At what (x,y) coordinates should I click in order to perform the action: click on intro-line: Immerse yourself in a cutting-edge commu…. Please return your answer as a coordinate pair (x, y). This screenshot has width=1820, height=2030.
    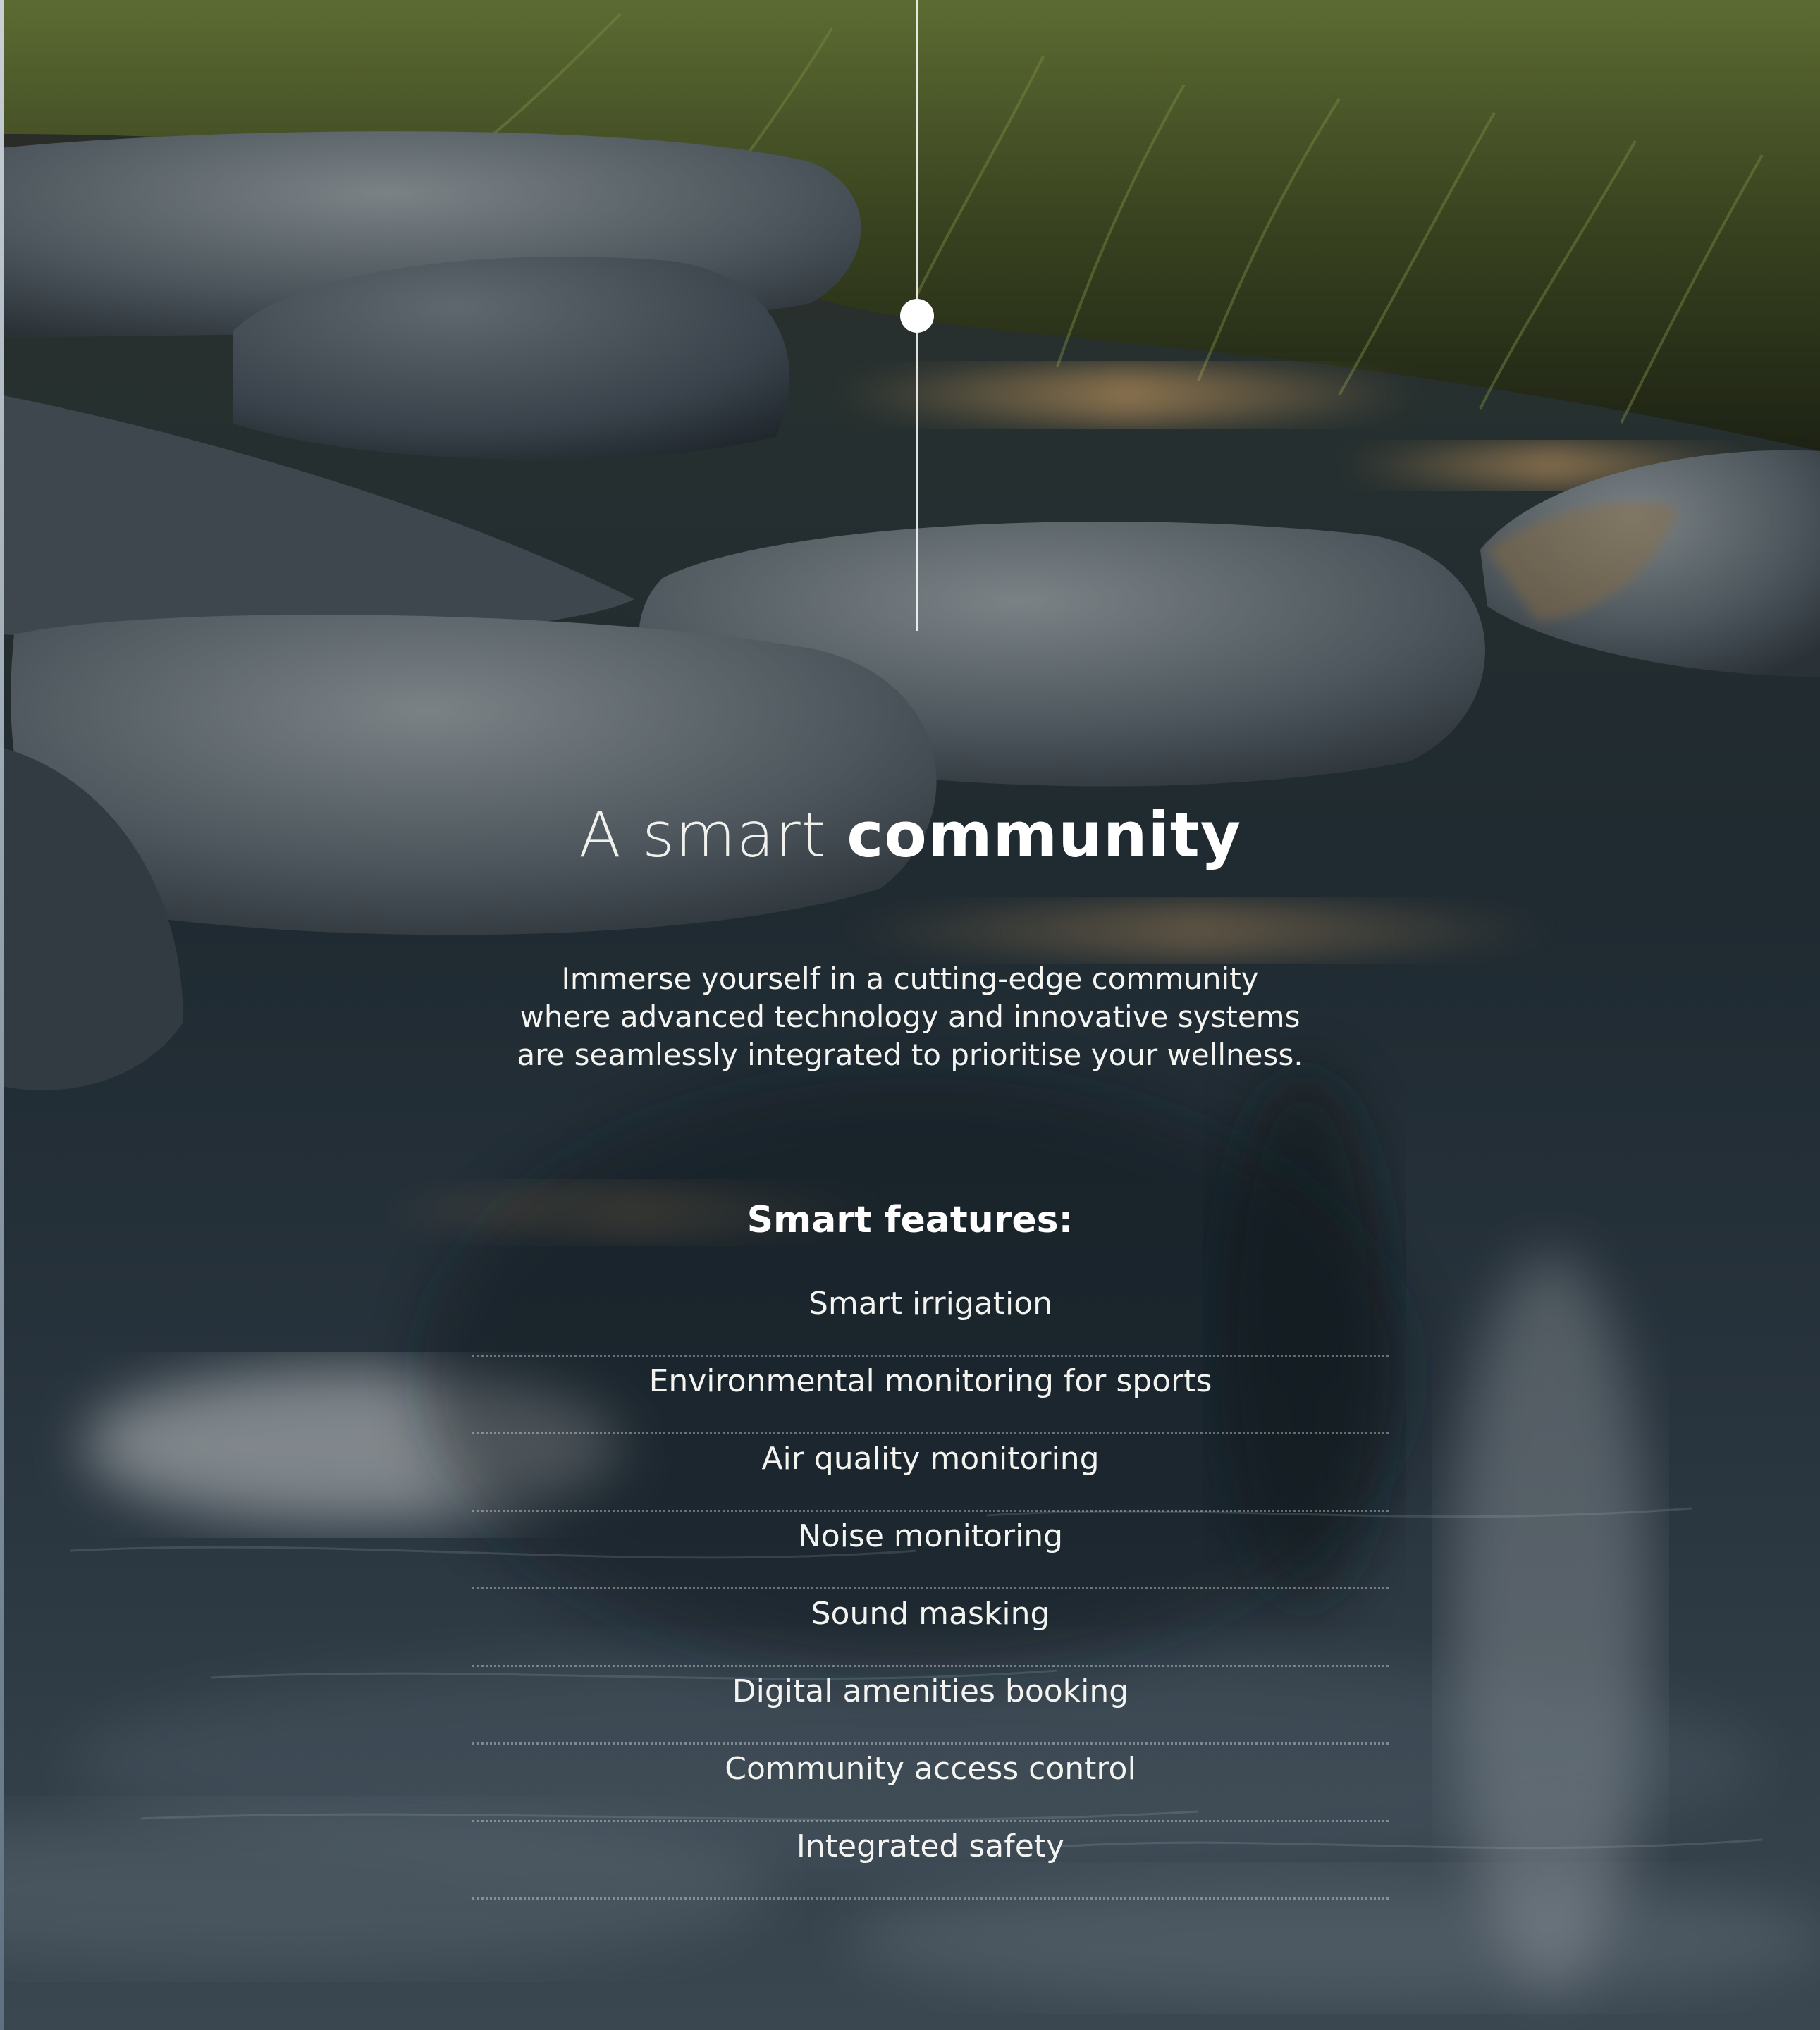
    Looking at the image, I should click on (910, 979).